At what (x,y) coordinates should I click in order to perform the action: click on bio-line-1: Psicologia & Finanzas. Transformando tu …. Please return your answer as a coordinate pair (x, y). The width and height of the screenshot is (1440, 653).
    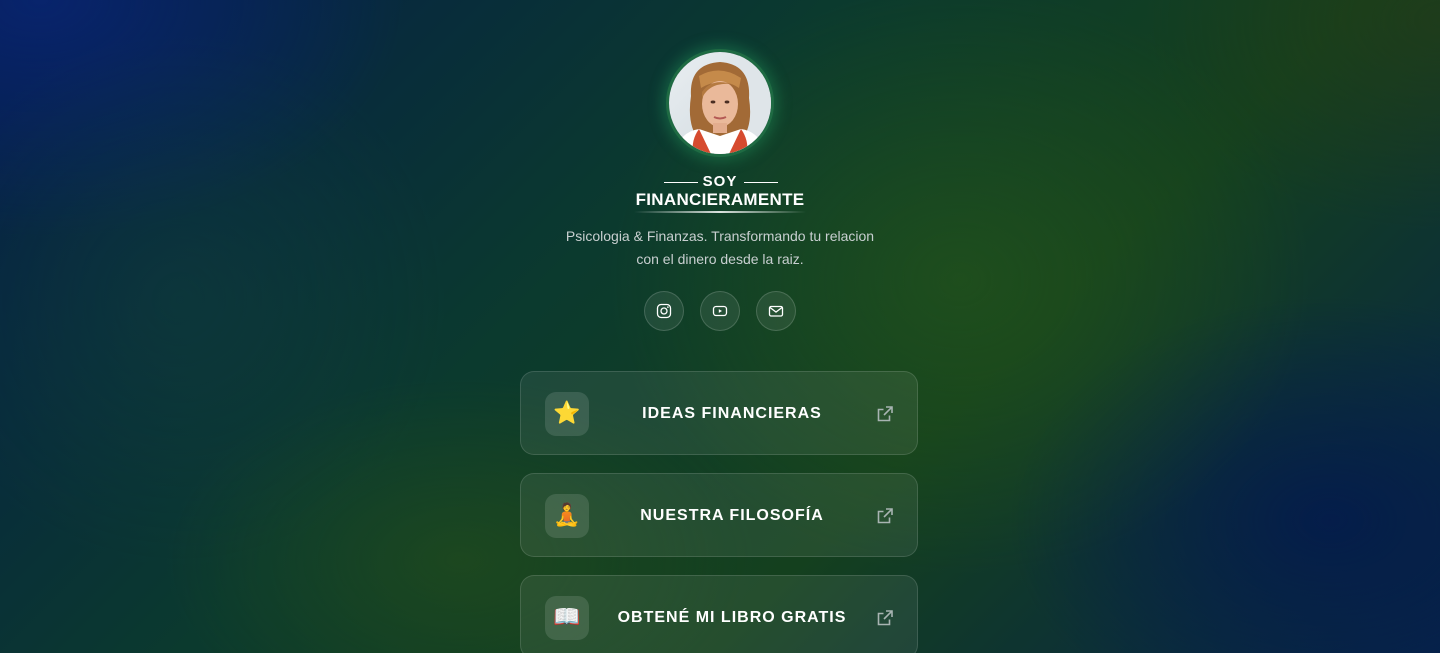
    Looking at the image, I should click on (720, 236).